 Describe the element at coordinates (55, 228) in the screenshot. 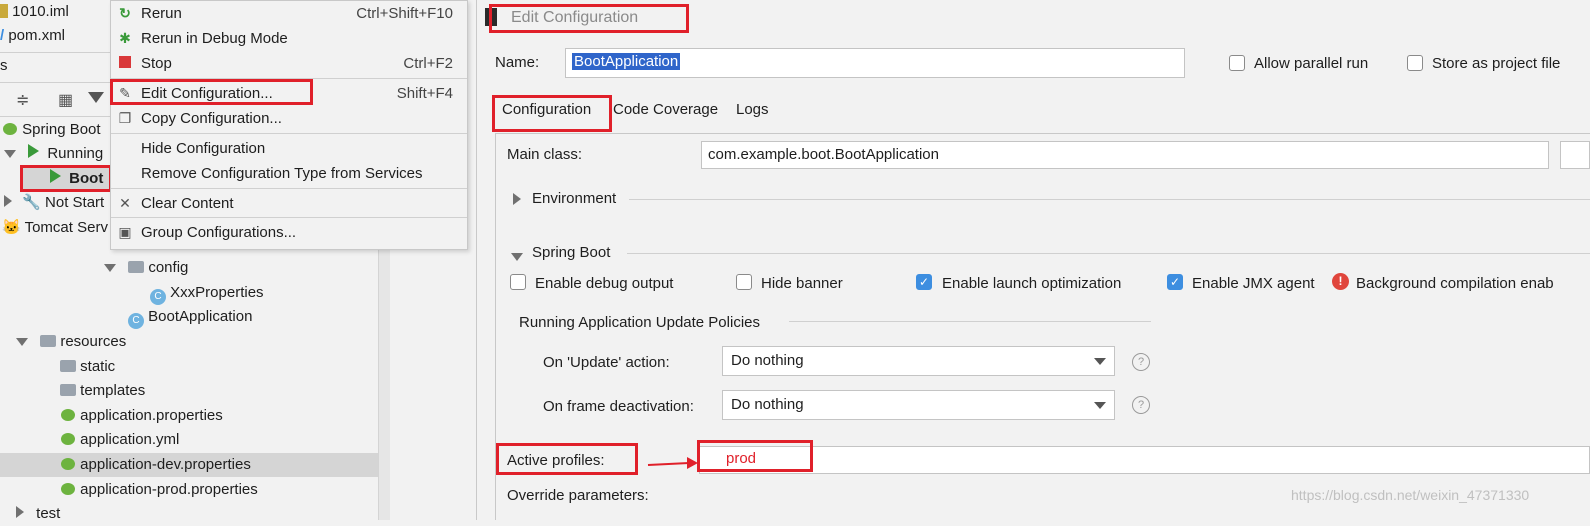

I see `services-tomcat: 🐱 Tomcat Serv` at that location.